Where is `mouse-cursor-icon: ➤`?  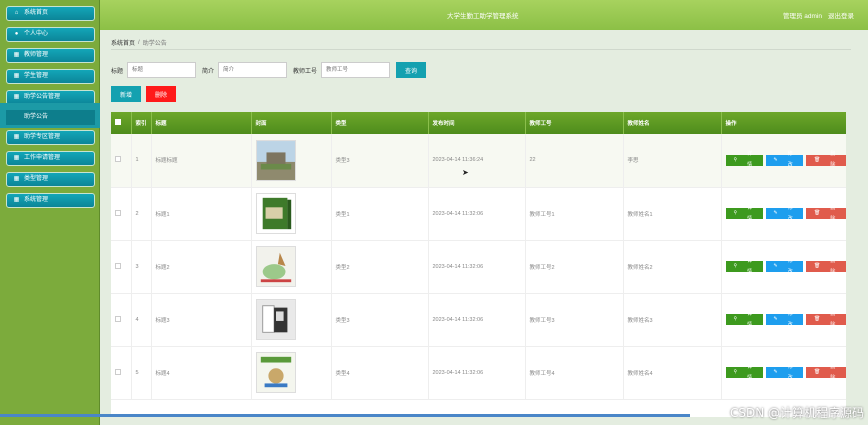 mouse-cursor-icon: ➤ is located at coordinates (465, 172).